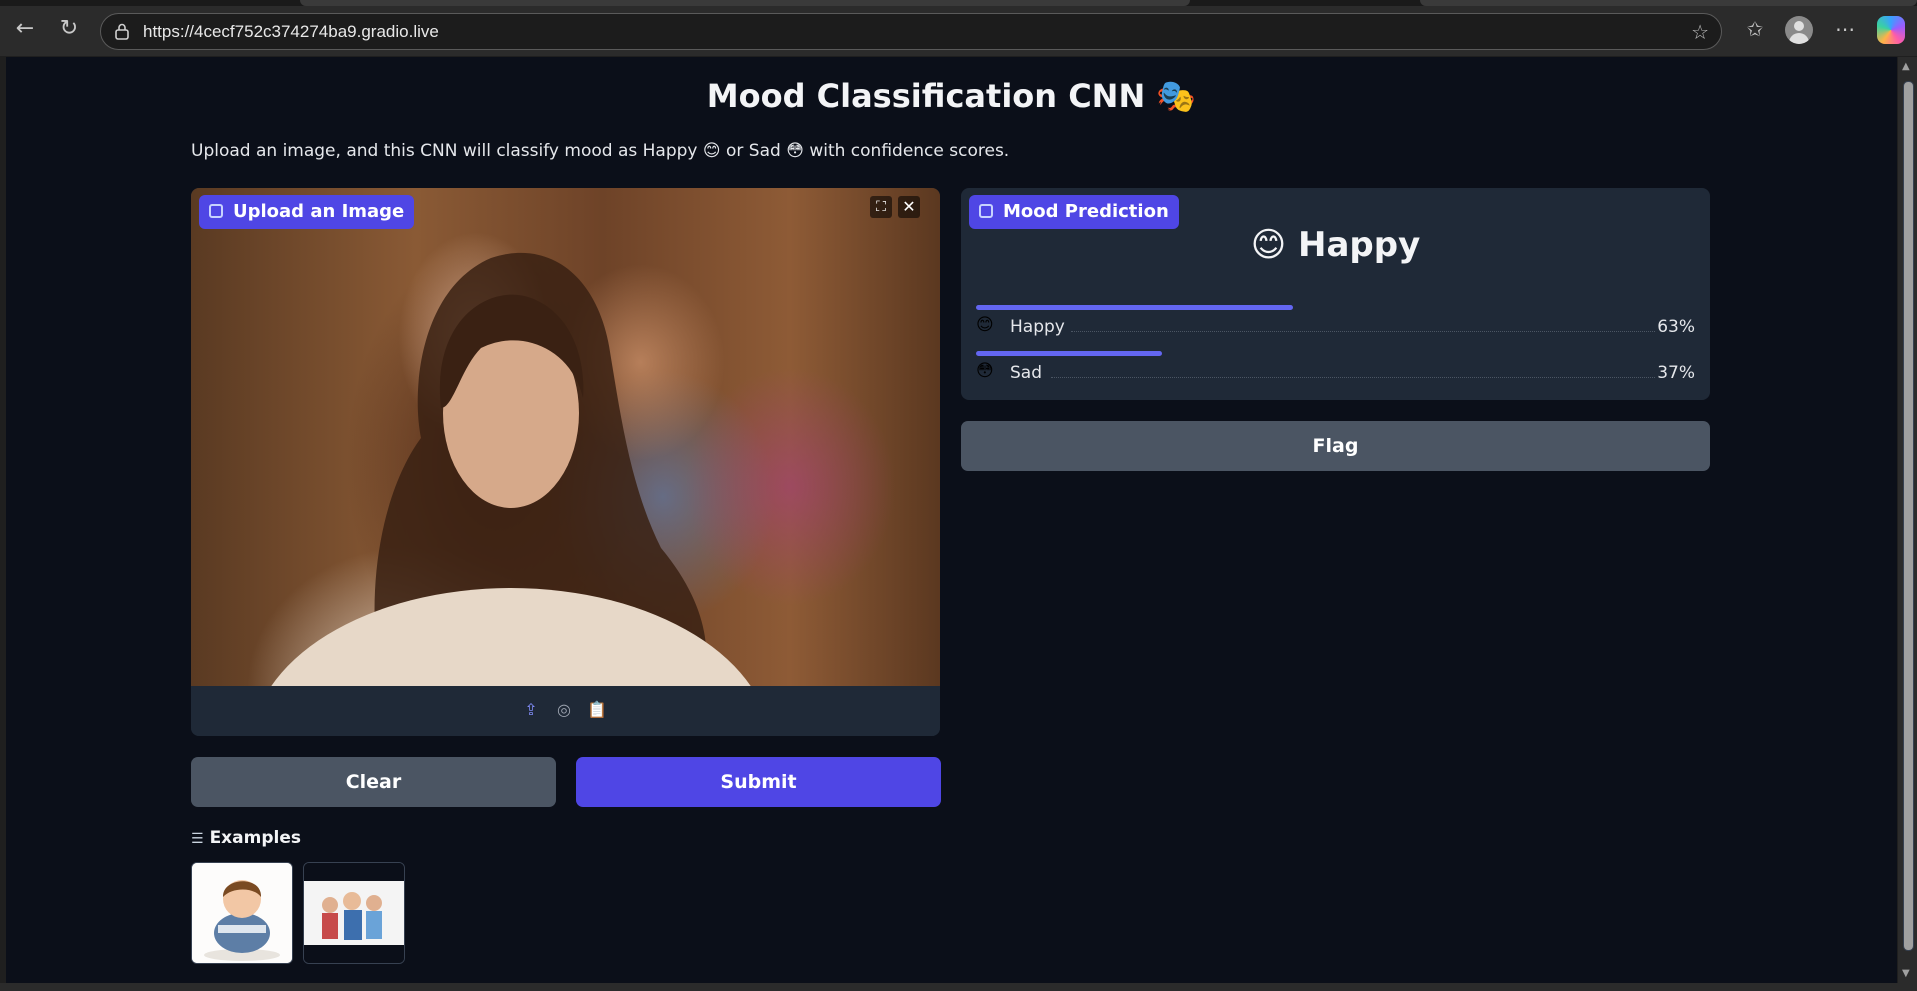 The image size is (1917, 991). Describe the element at coordinates (1755, 29) in the screenshot. I see `favorites-icon: ✩` at that location.